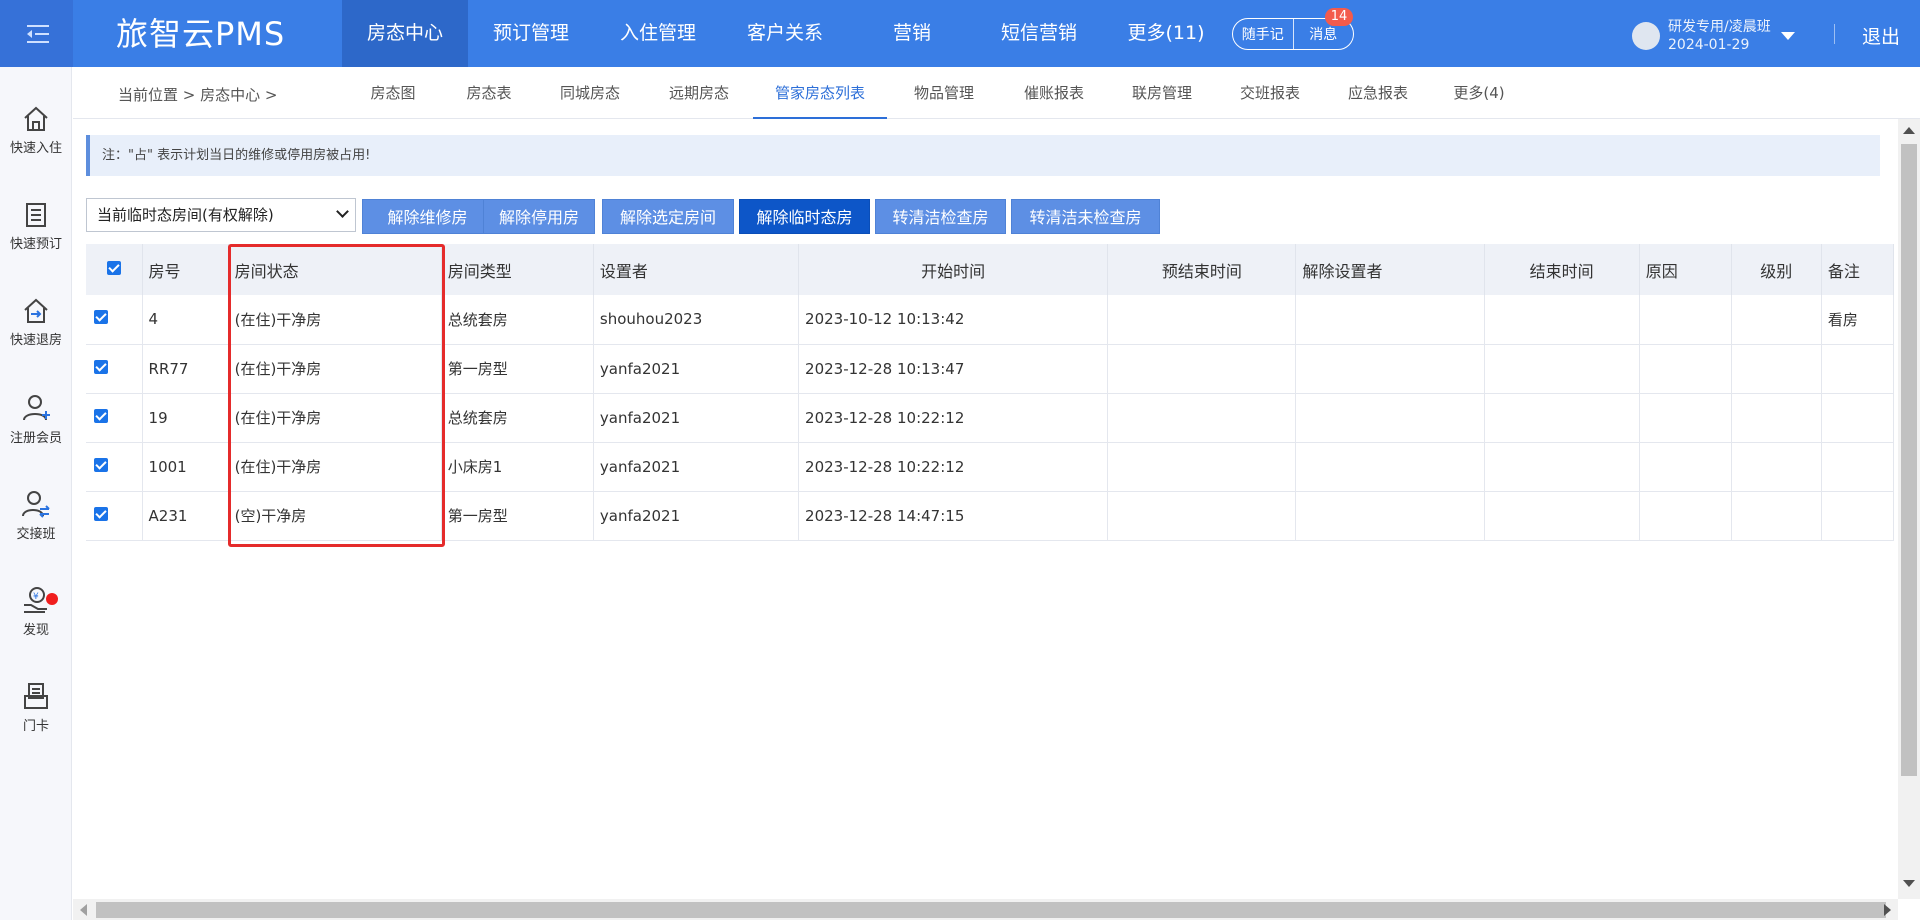  What do you see at coordinates (1834, 34) in the screenshot?
I see `topbar-divider` at bounding box center [1834, 34].